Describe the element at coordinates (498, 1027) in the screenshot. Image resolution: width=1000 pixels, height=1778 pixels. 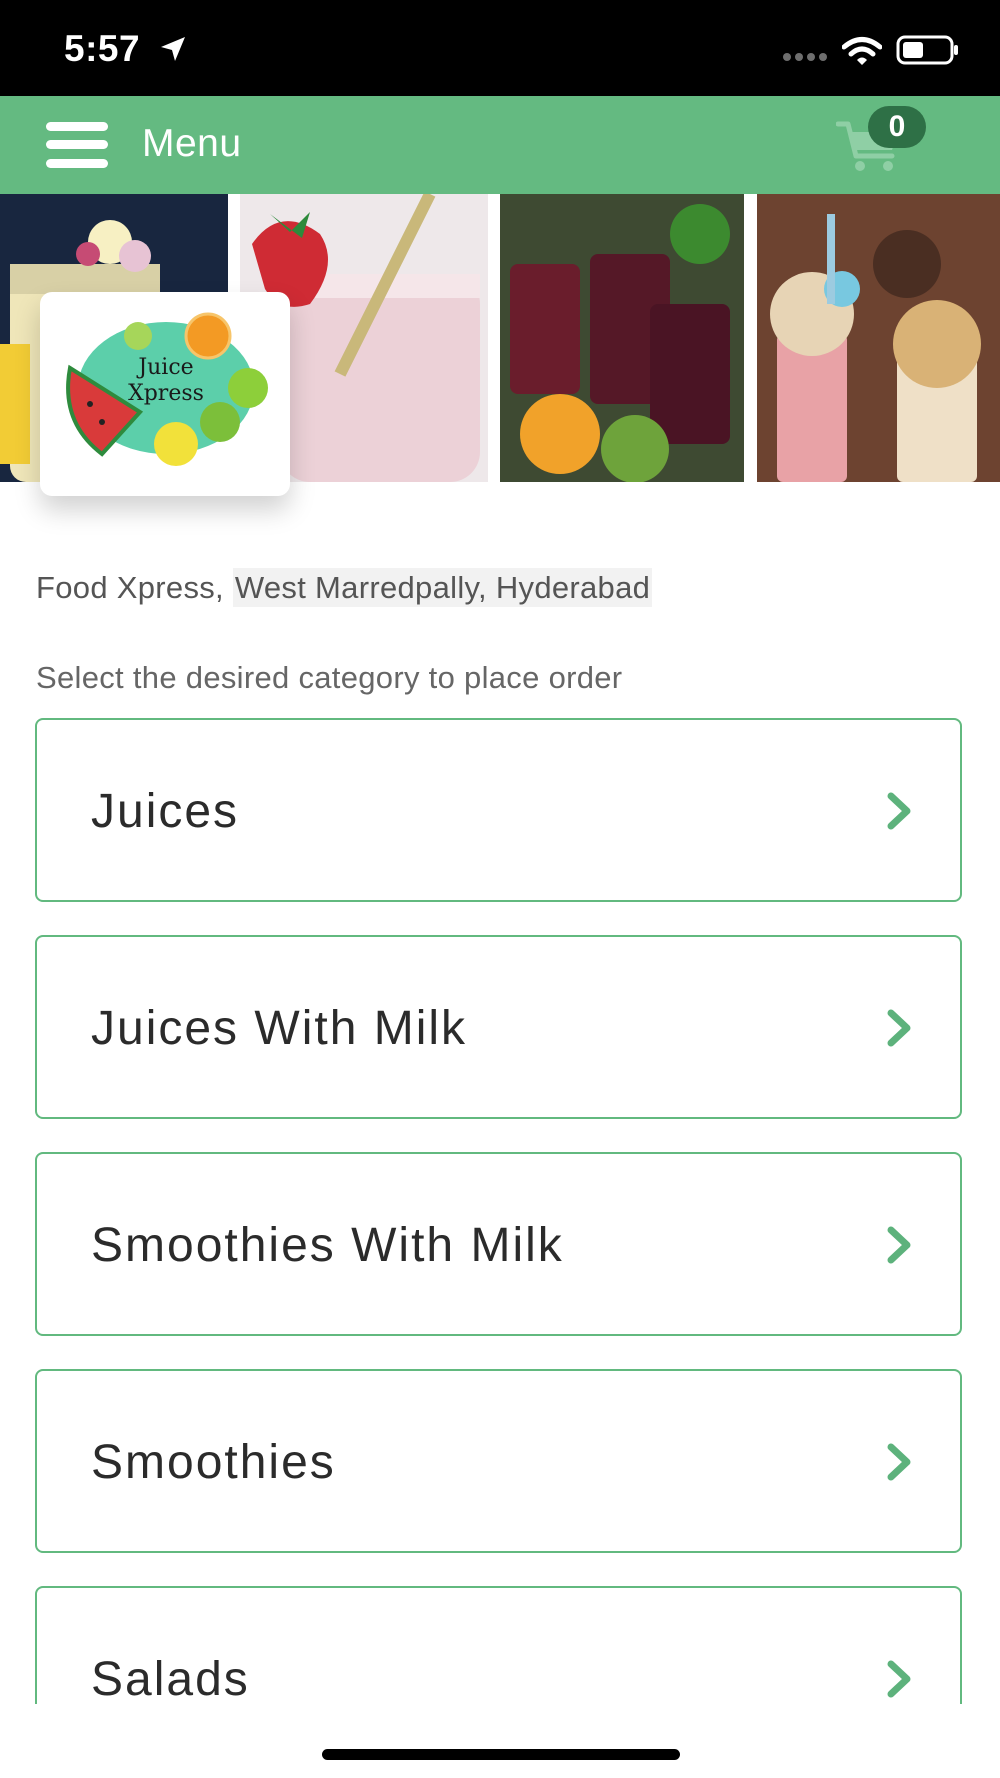
I see `category-juices-with-milk: Juices With Milk` at that location.